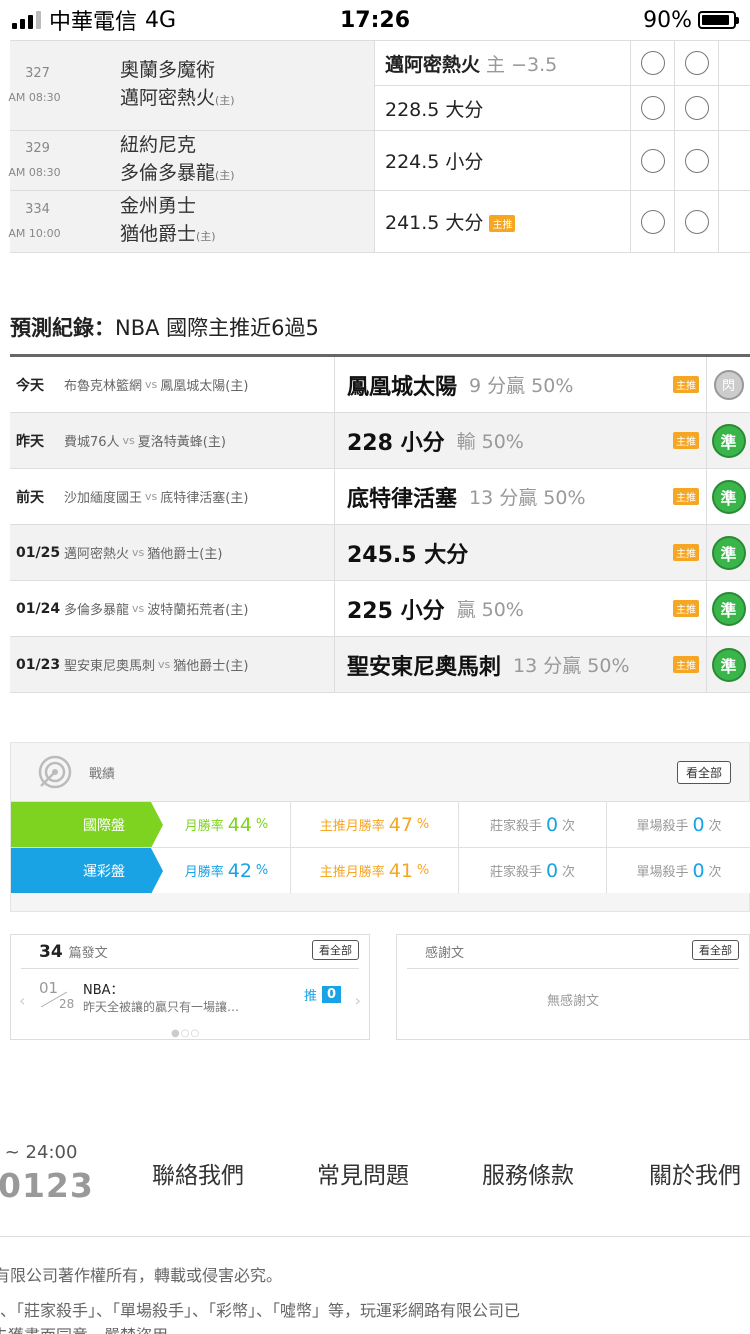 The image size is (750, 1334). What do you see at coordinates (220, 160) in the screenshot?
I see `game-teams: 紐約尼克 多倫多暴龍(主)` at bounding box center [220, 160].